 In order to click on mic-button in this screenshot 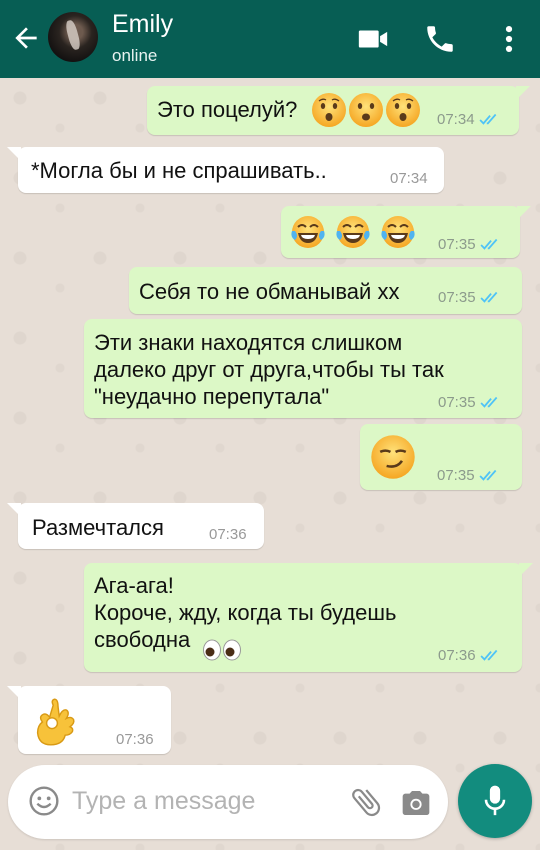, I will do `click(495, 801)`.